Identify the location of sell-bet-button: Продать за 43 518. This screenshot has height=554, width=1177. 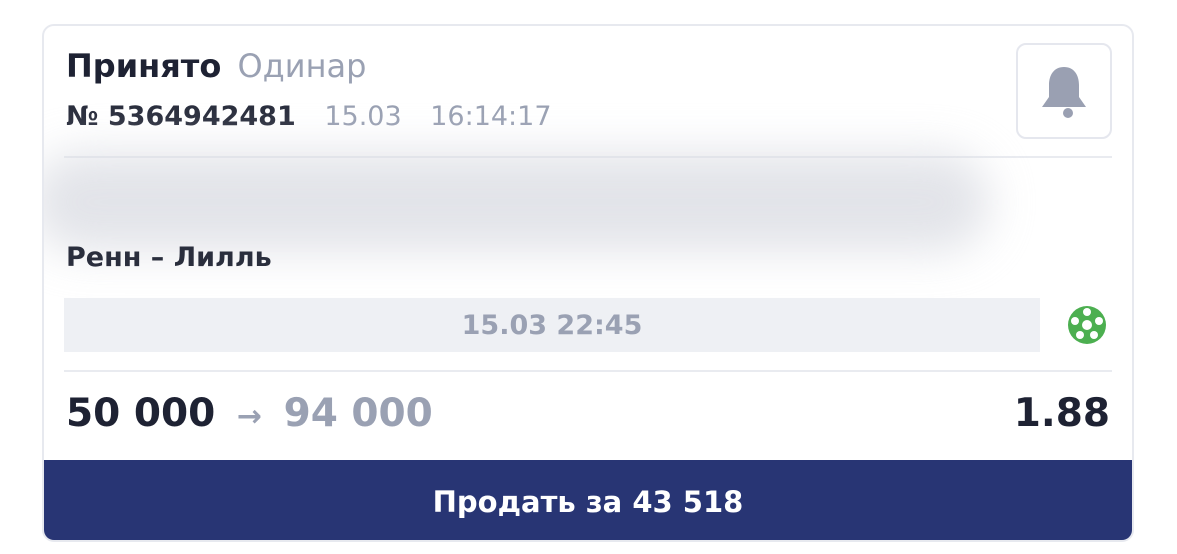
(588, 500).